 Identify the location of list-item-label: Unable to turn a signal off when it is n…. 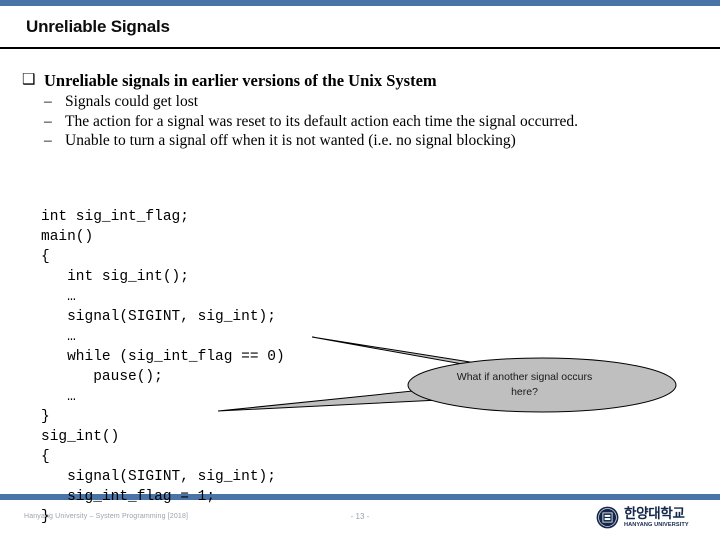
(290, 140).